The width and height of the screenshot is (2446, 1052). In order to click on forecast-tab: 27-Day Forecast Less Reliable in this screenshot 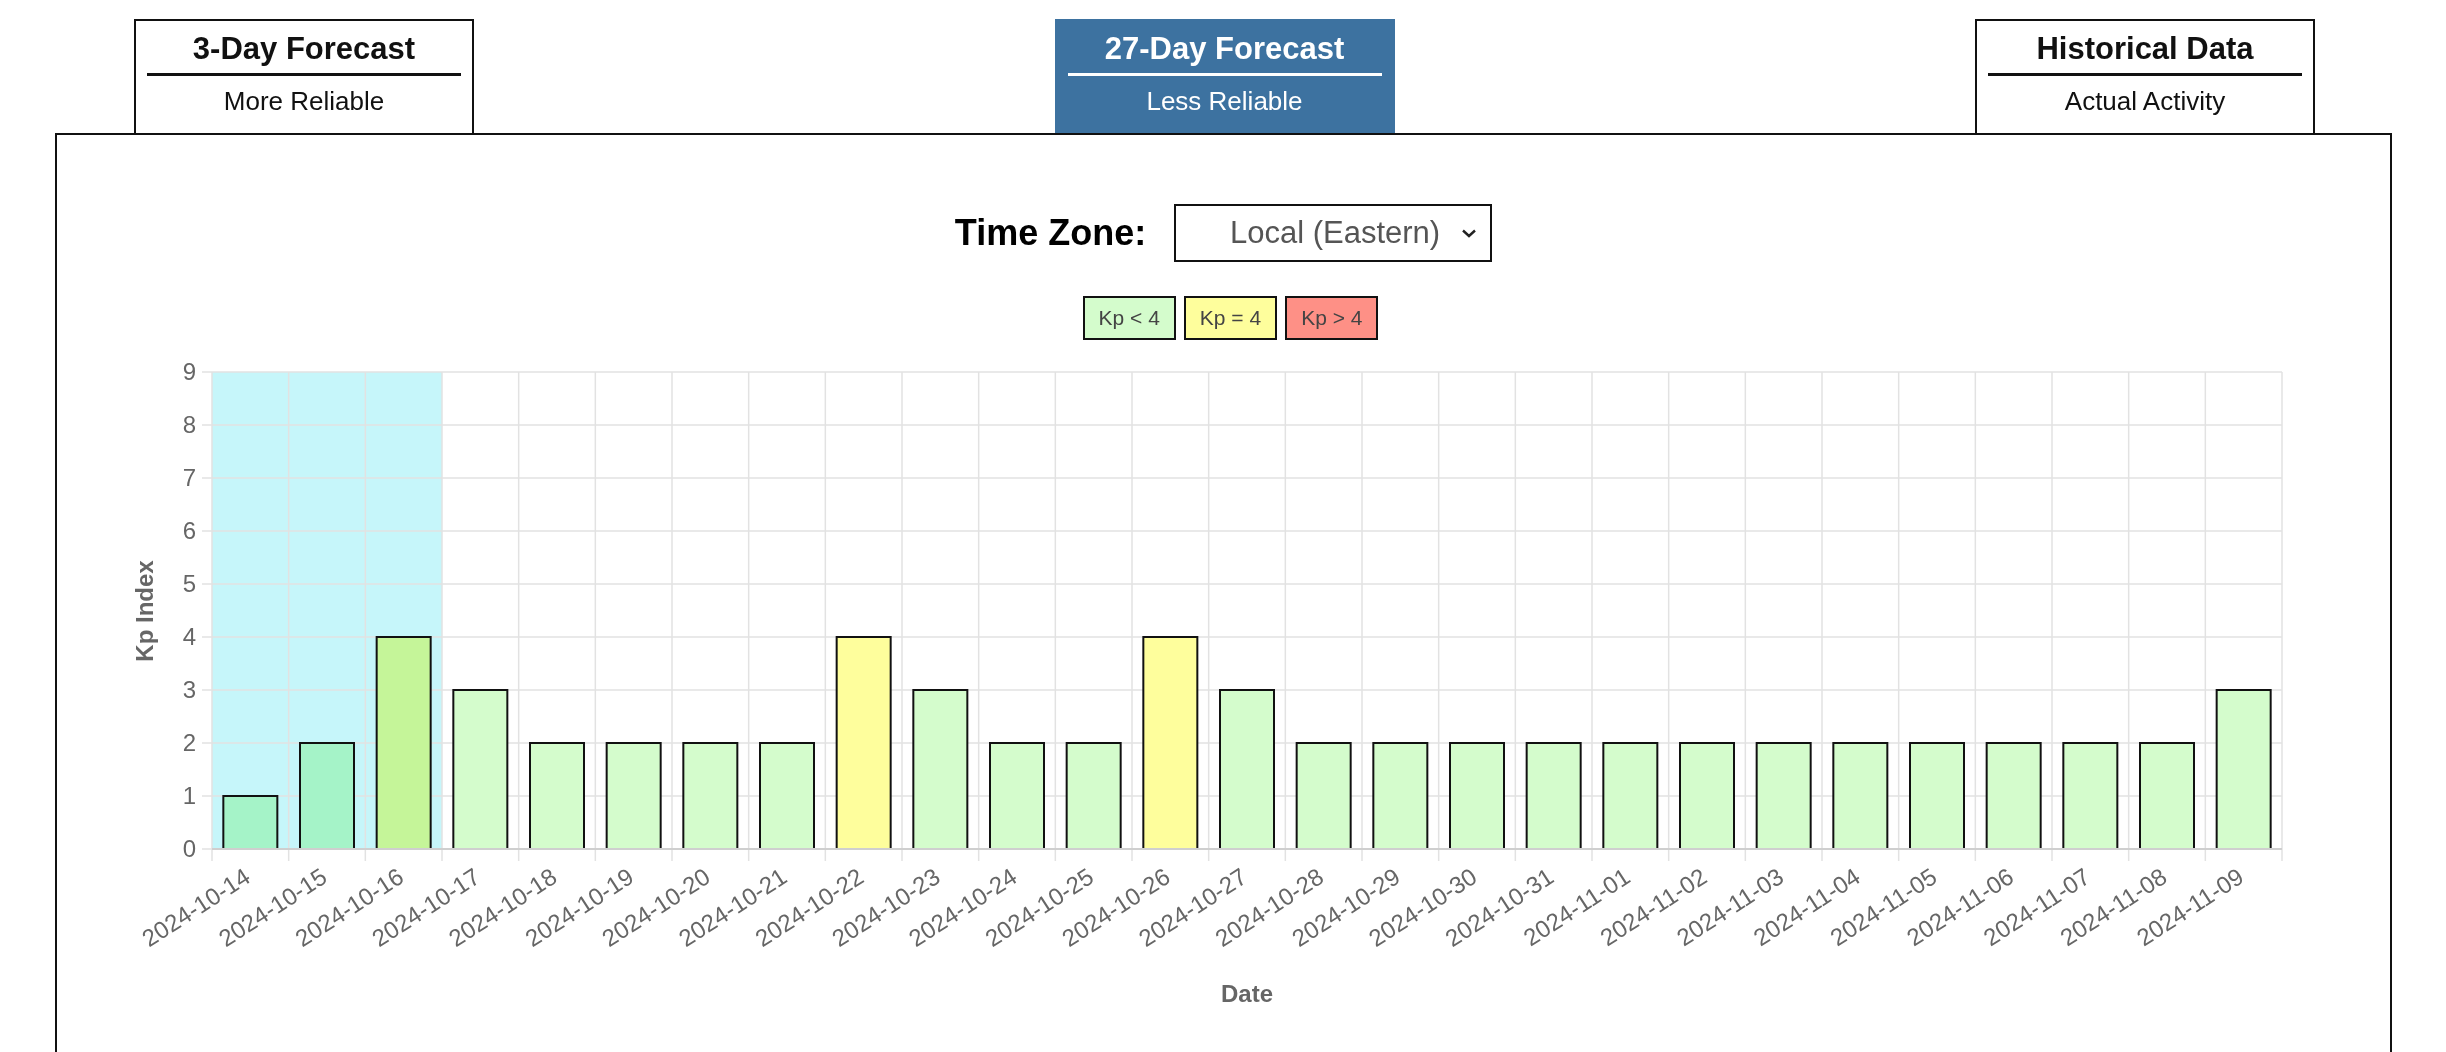, I will do `click(1224, 76)`.